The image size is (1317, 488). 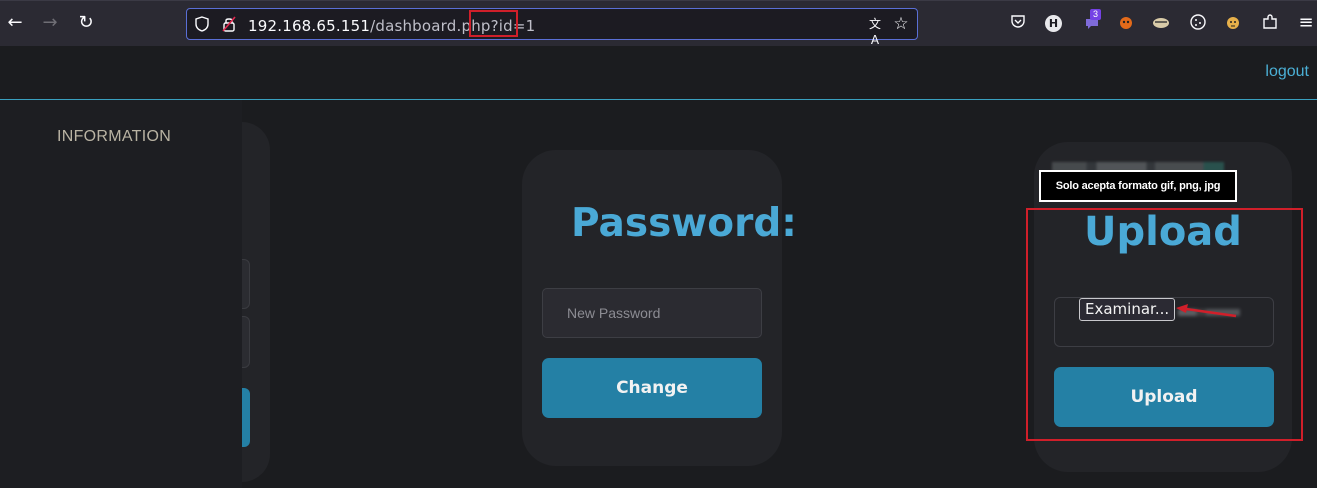 I want to click on url-host: 192.168.65.151, so click(x=309, y=26).